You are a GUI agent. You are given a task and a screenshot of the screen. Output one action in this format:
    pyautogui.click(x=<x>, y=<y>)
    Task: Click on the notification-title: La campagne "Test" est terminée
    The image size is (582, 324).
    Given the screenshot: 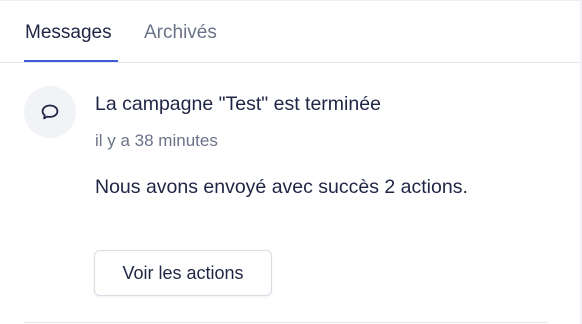 What is the action you would take?
    pyautogui.click(x=238, y=104)
    